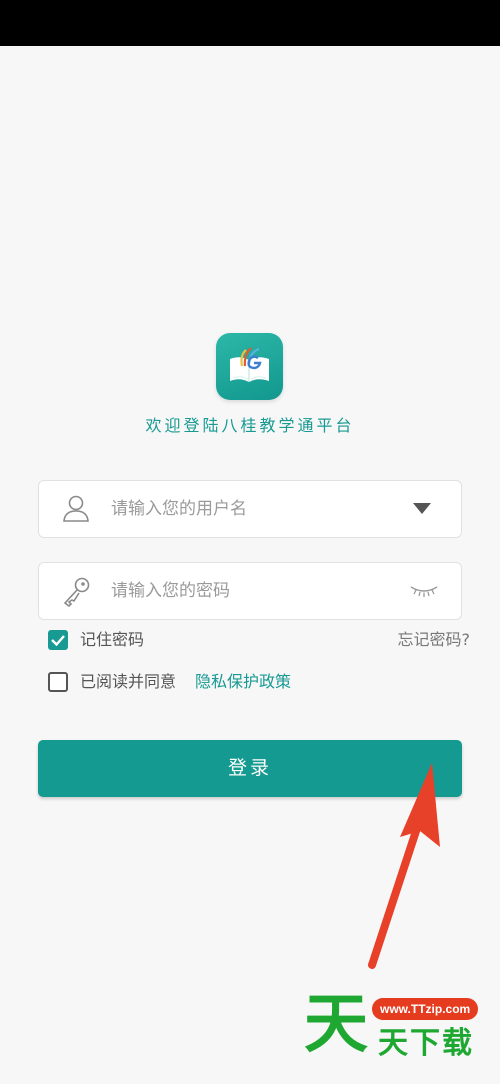  I want to click on eye-closed-icon, so click(424, 591).